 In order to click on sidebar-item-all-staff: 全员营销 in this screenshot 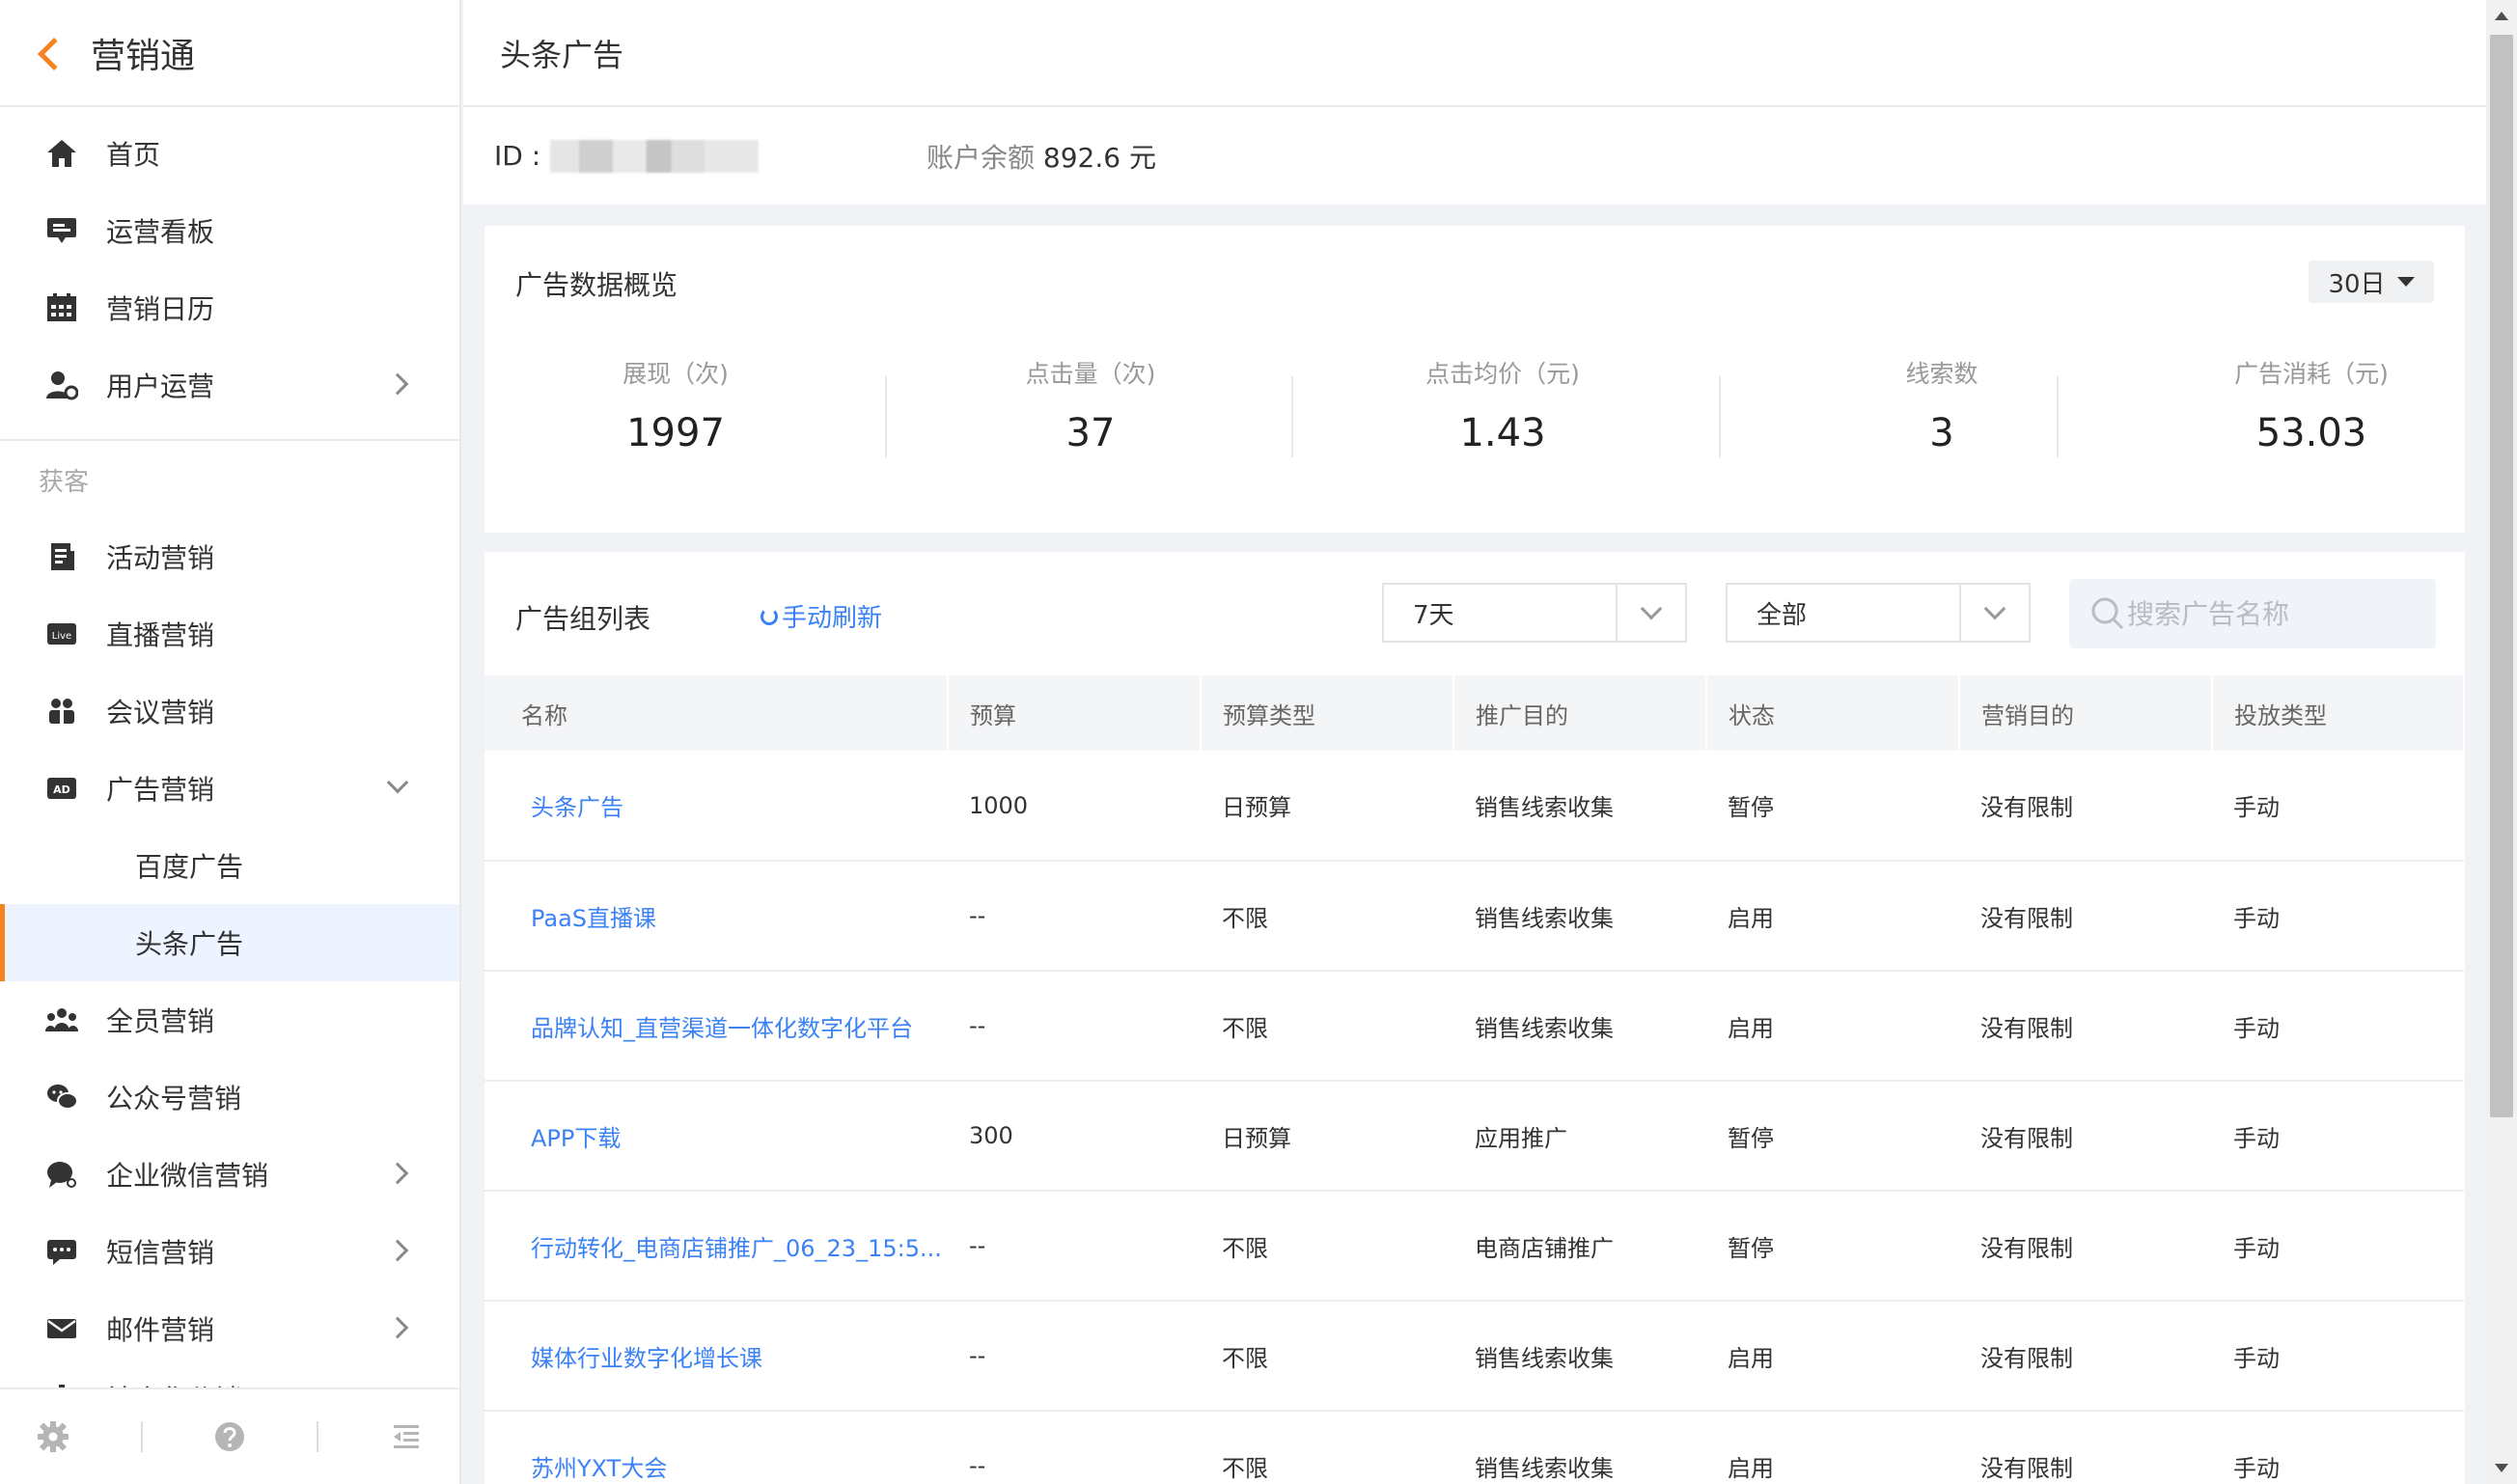, I will do `click(229, 1019)`.